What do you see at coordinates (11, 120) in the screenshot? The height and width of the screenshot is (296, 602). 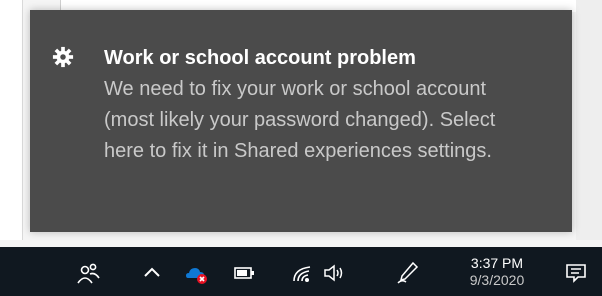 I see `background-window-edge-left` at bounding box center [11, 120].